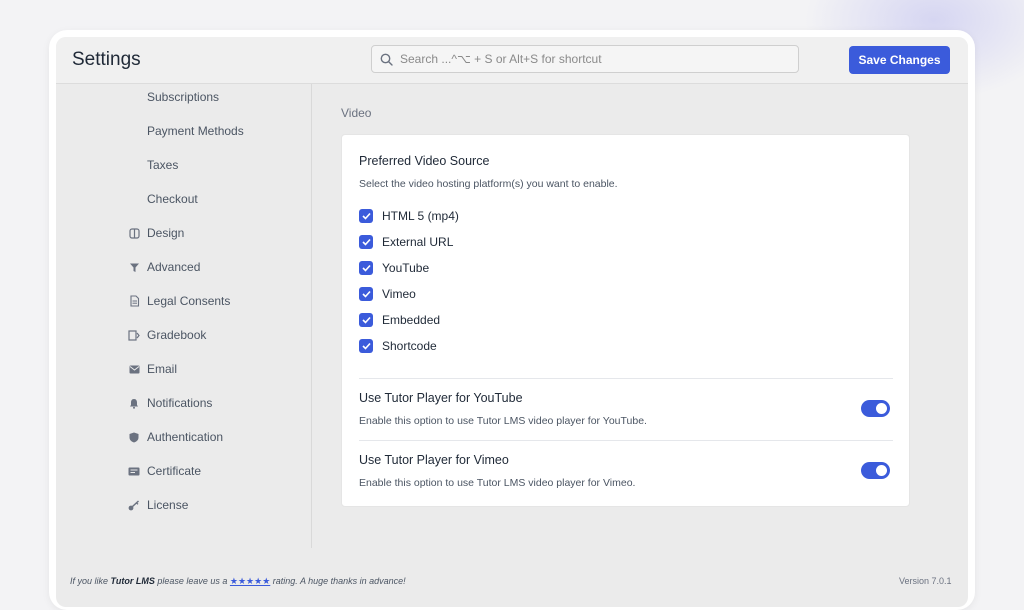 This screenshot has width=1024, height=610. Describe the element at coordinates (386, 59) in the screenshot. I see `search-icon` at that location.